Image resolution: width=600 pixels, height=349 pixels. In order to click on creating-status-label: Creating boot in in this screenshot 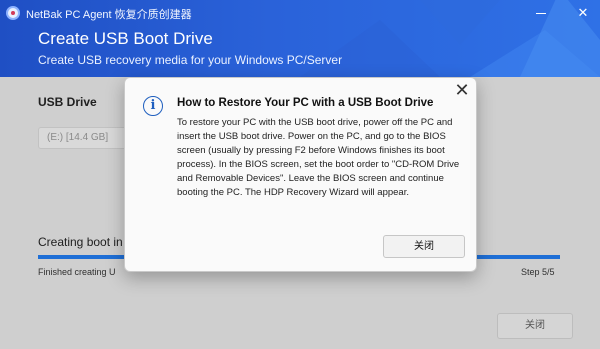, I will do `click(80, 242)`.